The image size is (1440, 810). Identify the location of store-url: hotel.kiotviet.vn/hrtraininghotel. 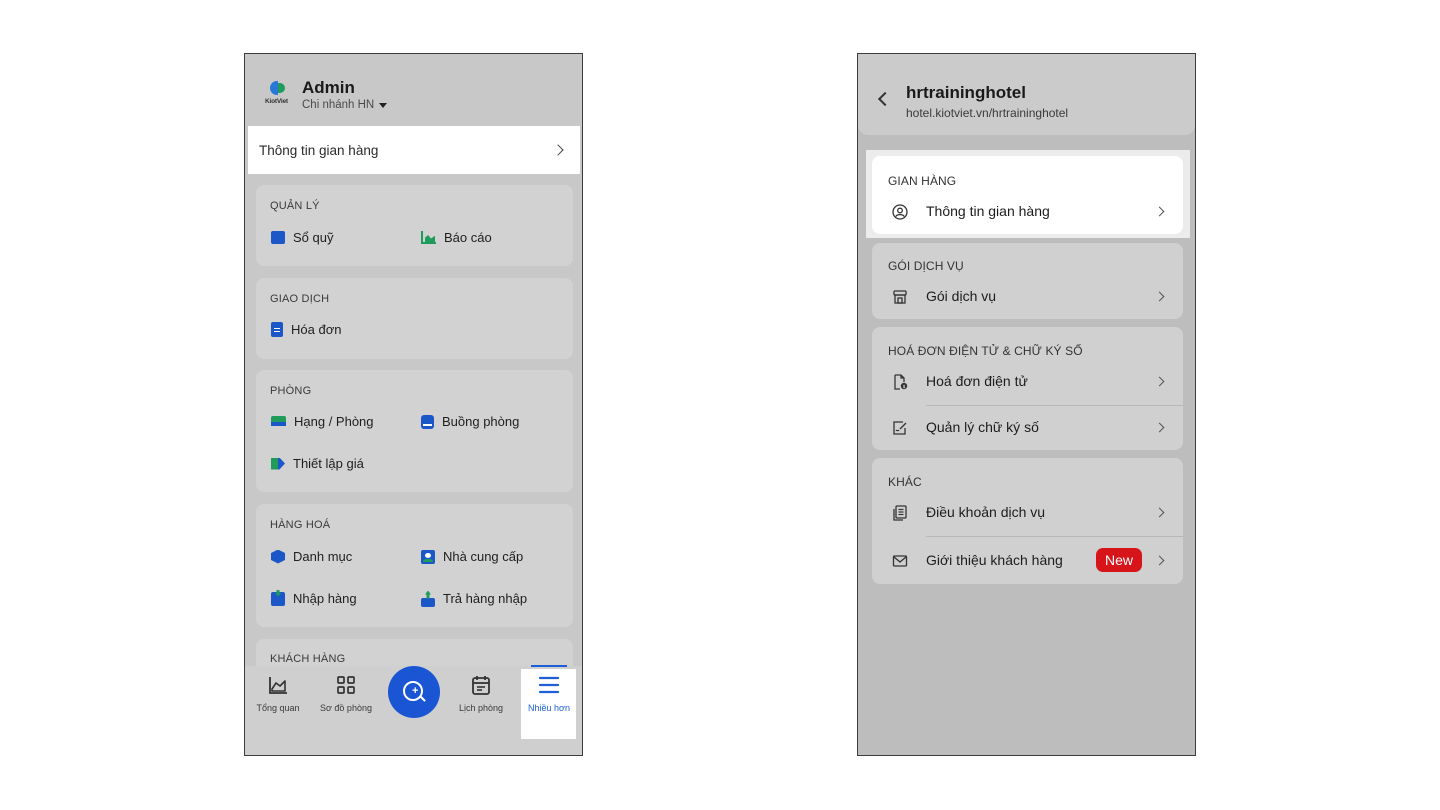
(987, 113).